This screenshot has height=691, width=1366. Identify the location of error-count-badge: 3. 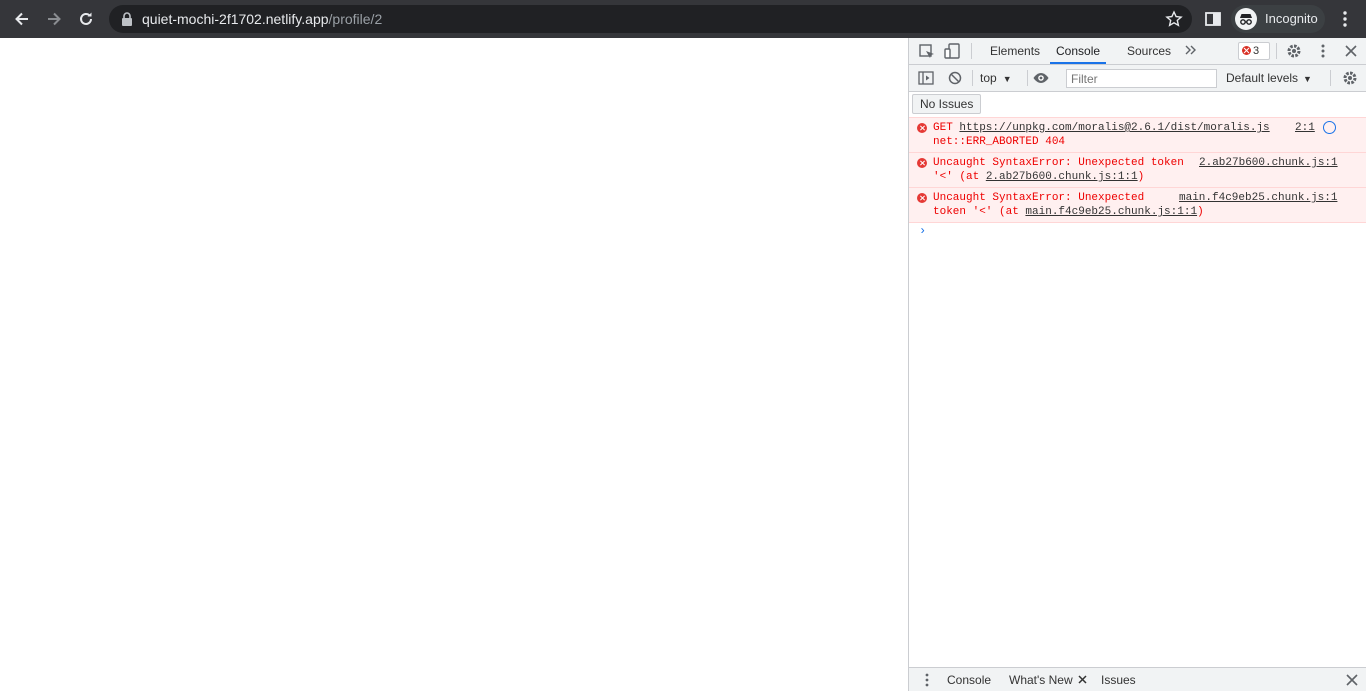
(1254, 51).